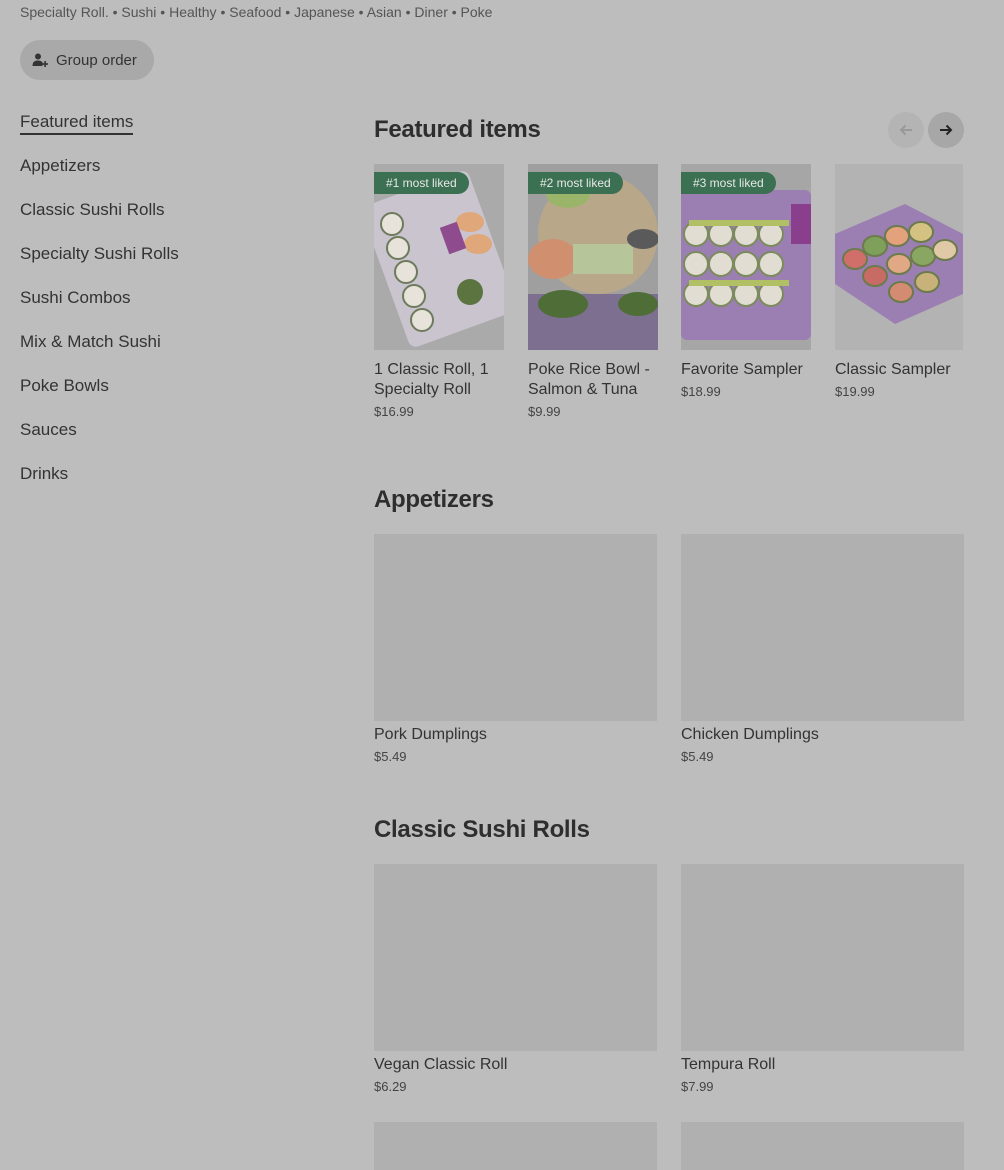  Describe the element at coordinates (394, 411) in the screenshot. I see `item-price: $16.99` at that location.